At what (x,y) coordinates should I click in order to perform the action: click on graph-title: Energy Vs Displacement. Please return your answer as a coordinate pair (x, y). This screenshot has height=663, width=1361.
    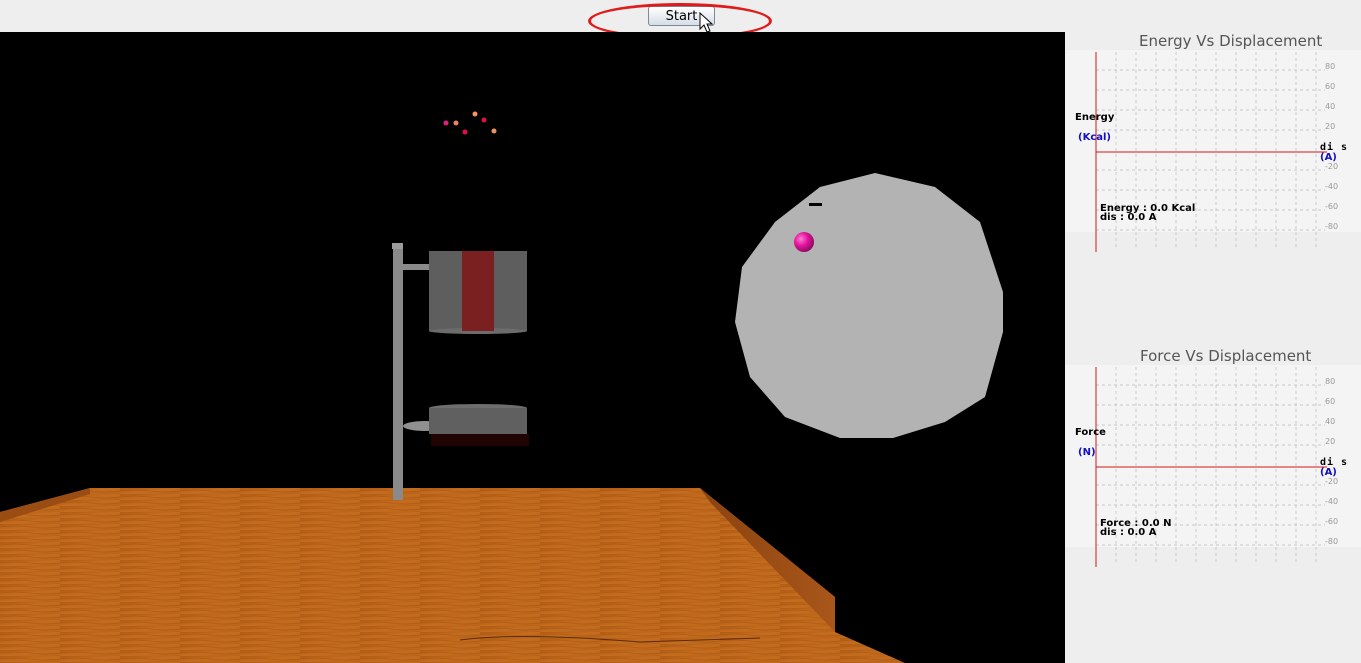
    Looking at the image, I should click on (1231, 41).